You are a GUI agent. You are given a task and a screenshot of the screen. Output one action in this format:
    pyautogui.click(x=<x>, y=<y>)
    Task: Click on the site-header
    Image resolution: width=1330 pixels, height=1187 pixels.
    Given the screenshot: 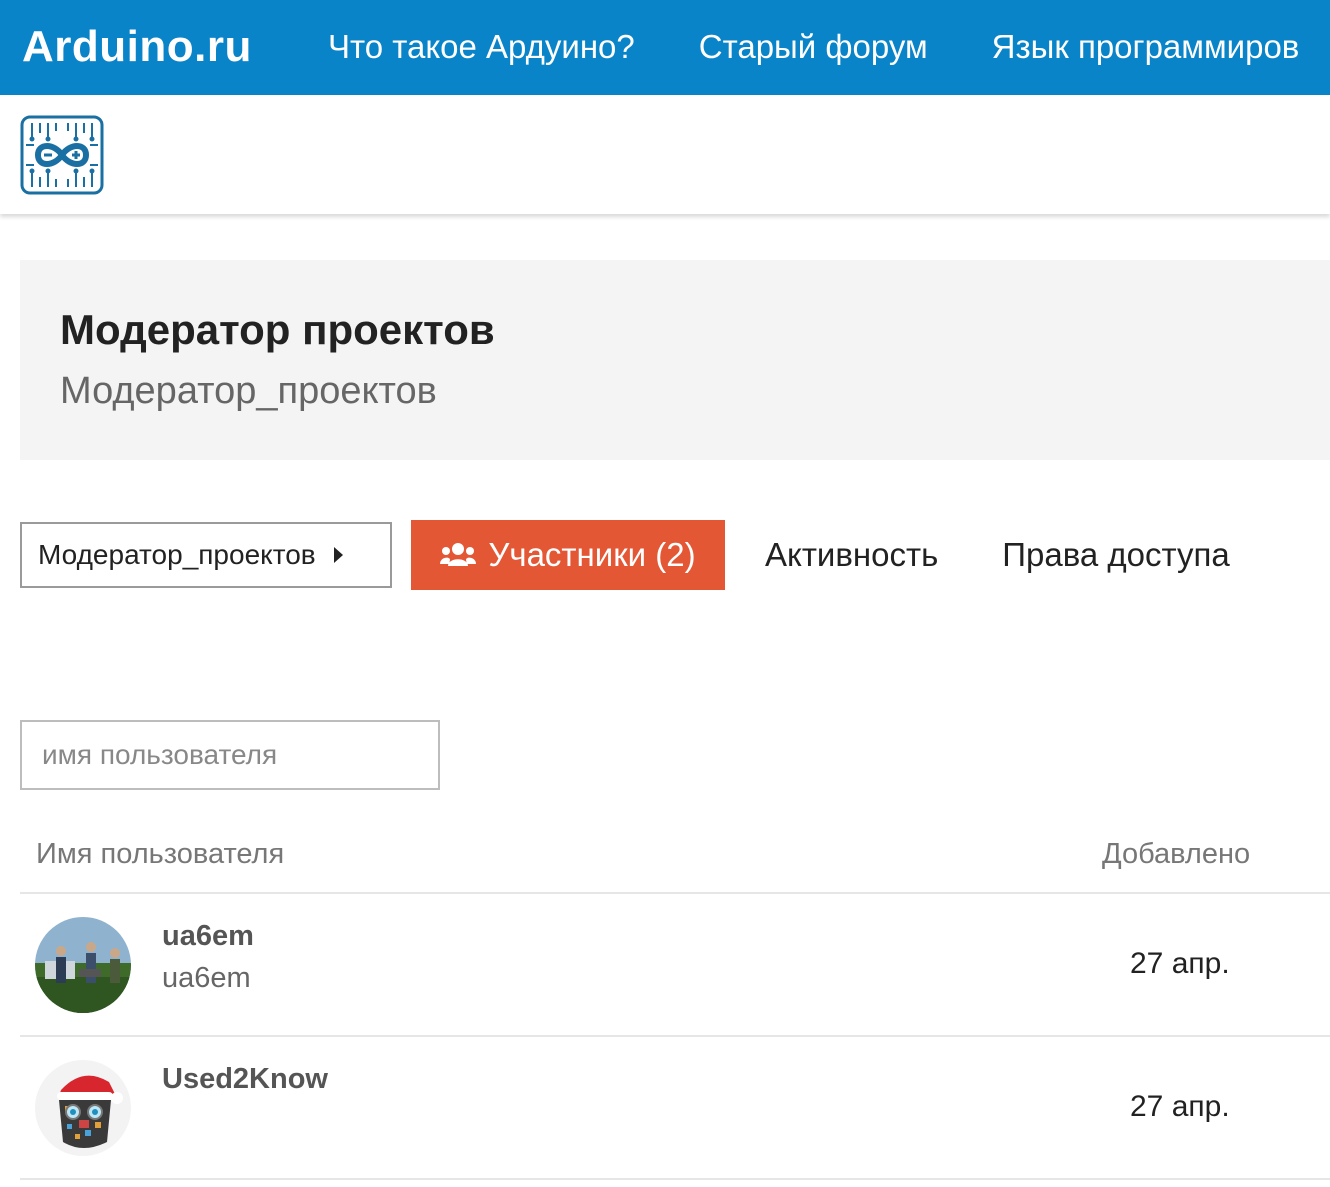 What is the action you would take?
    pyautogui.click(x=665, y=154)
    